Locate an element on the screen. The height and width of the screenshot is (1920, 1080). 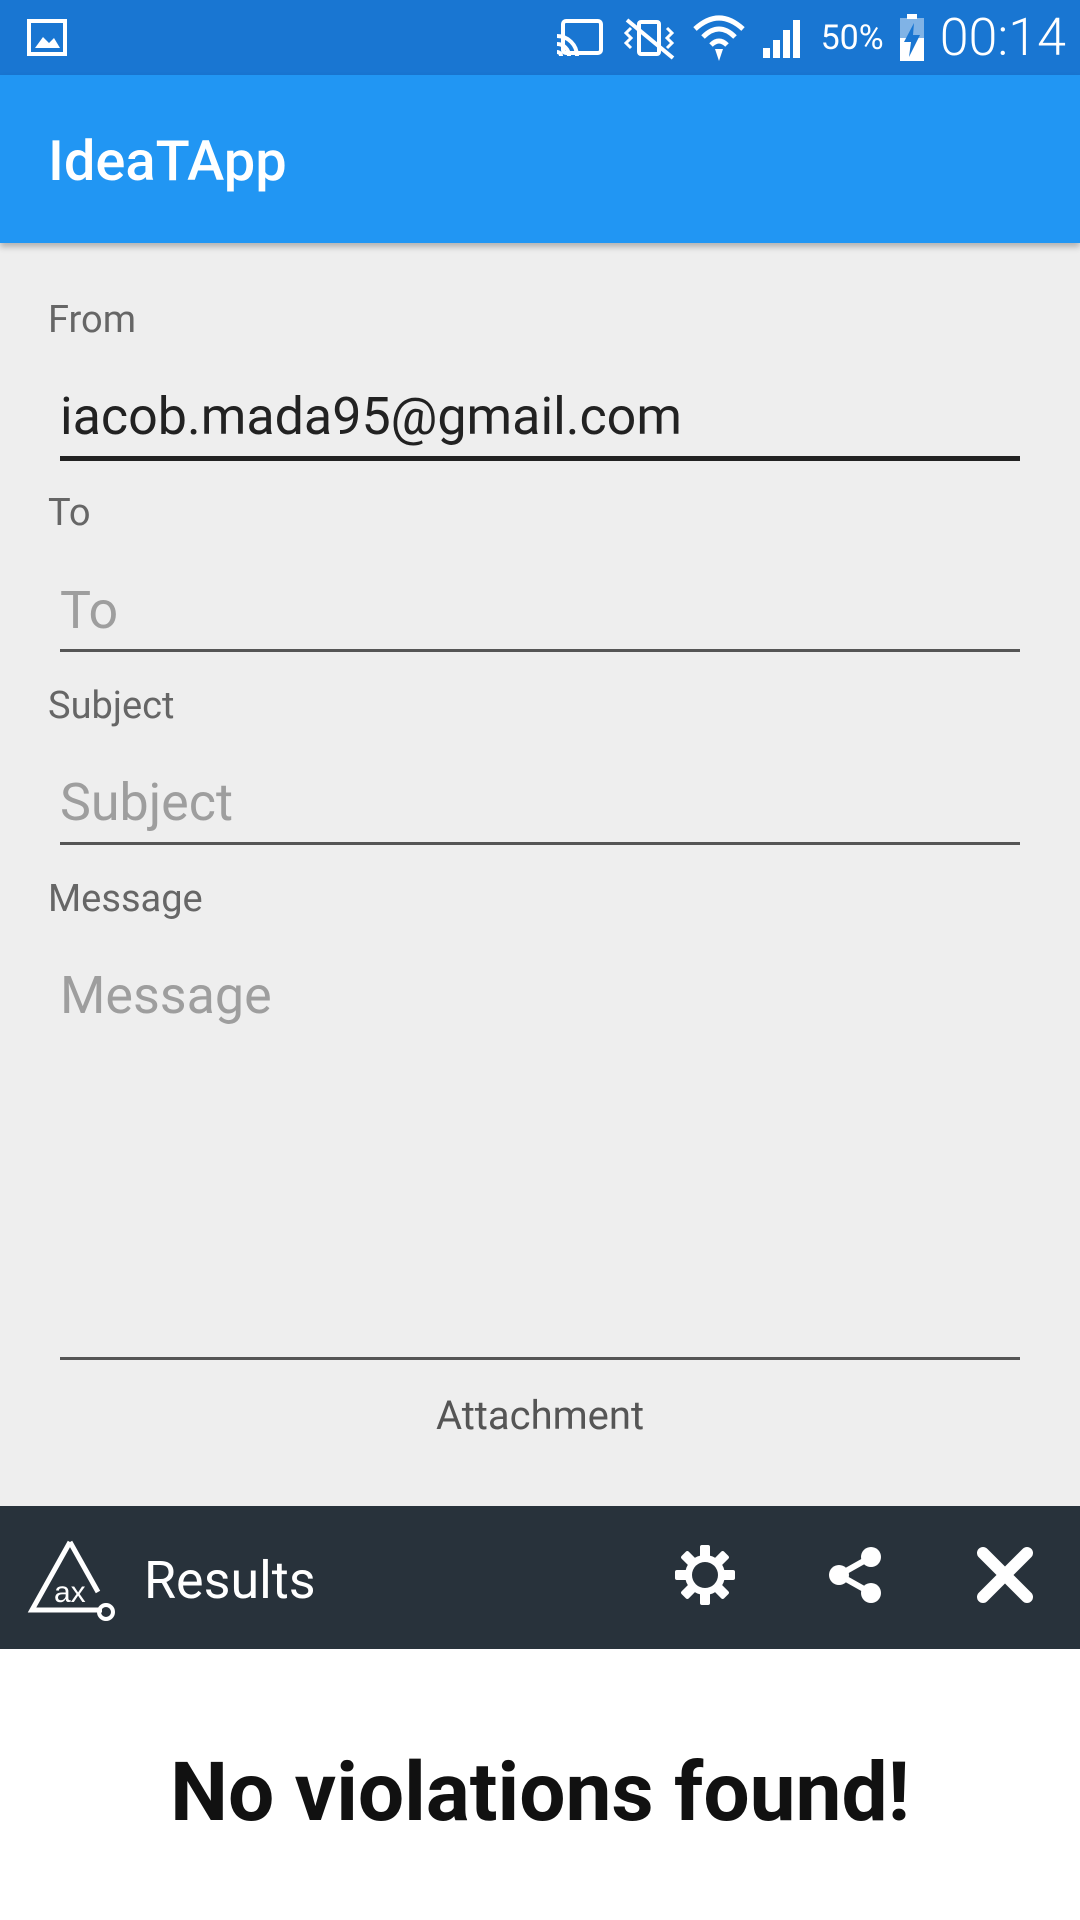
battery-charging-icon is located at coordinates (912, 38).